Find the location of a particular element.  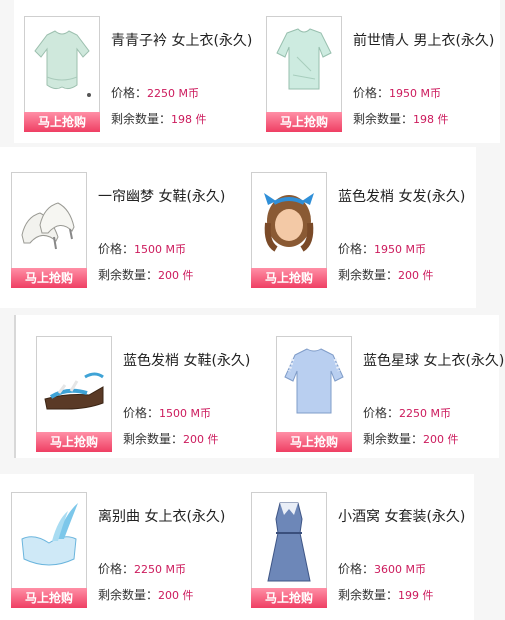

product-title: 蓝色星球 女上衣(永久) is located at coordinates (434, 361).